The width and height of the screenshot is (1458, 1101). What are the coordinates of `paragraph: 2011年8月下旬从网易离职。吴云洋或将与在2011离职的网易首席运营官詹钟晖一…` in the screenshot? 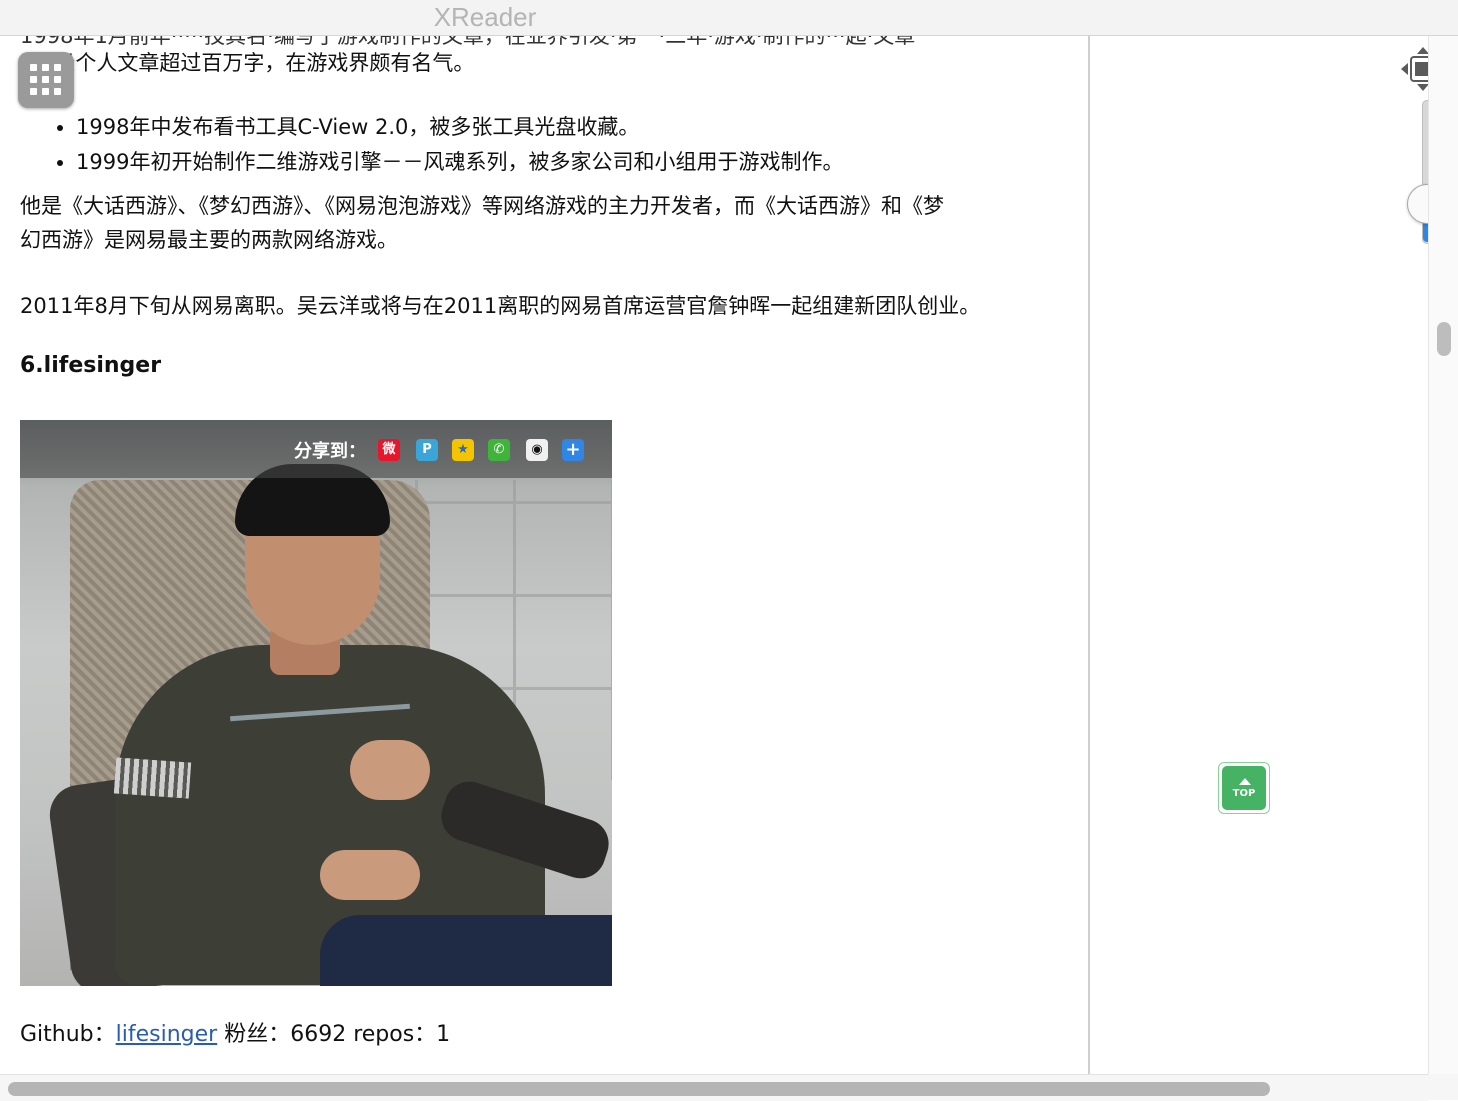 It's located at (500, 306).